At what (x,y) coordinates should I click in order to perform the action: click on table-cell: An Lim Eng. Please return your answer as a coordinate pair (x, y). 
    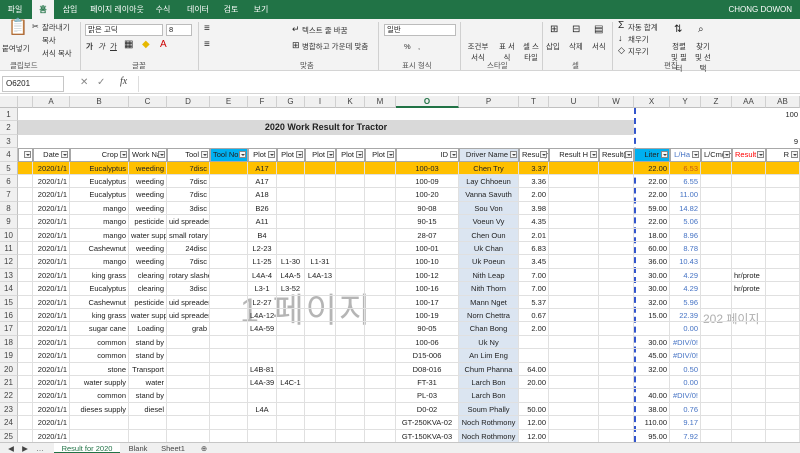
    Looking at the image, I should click on (489, 356).